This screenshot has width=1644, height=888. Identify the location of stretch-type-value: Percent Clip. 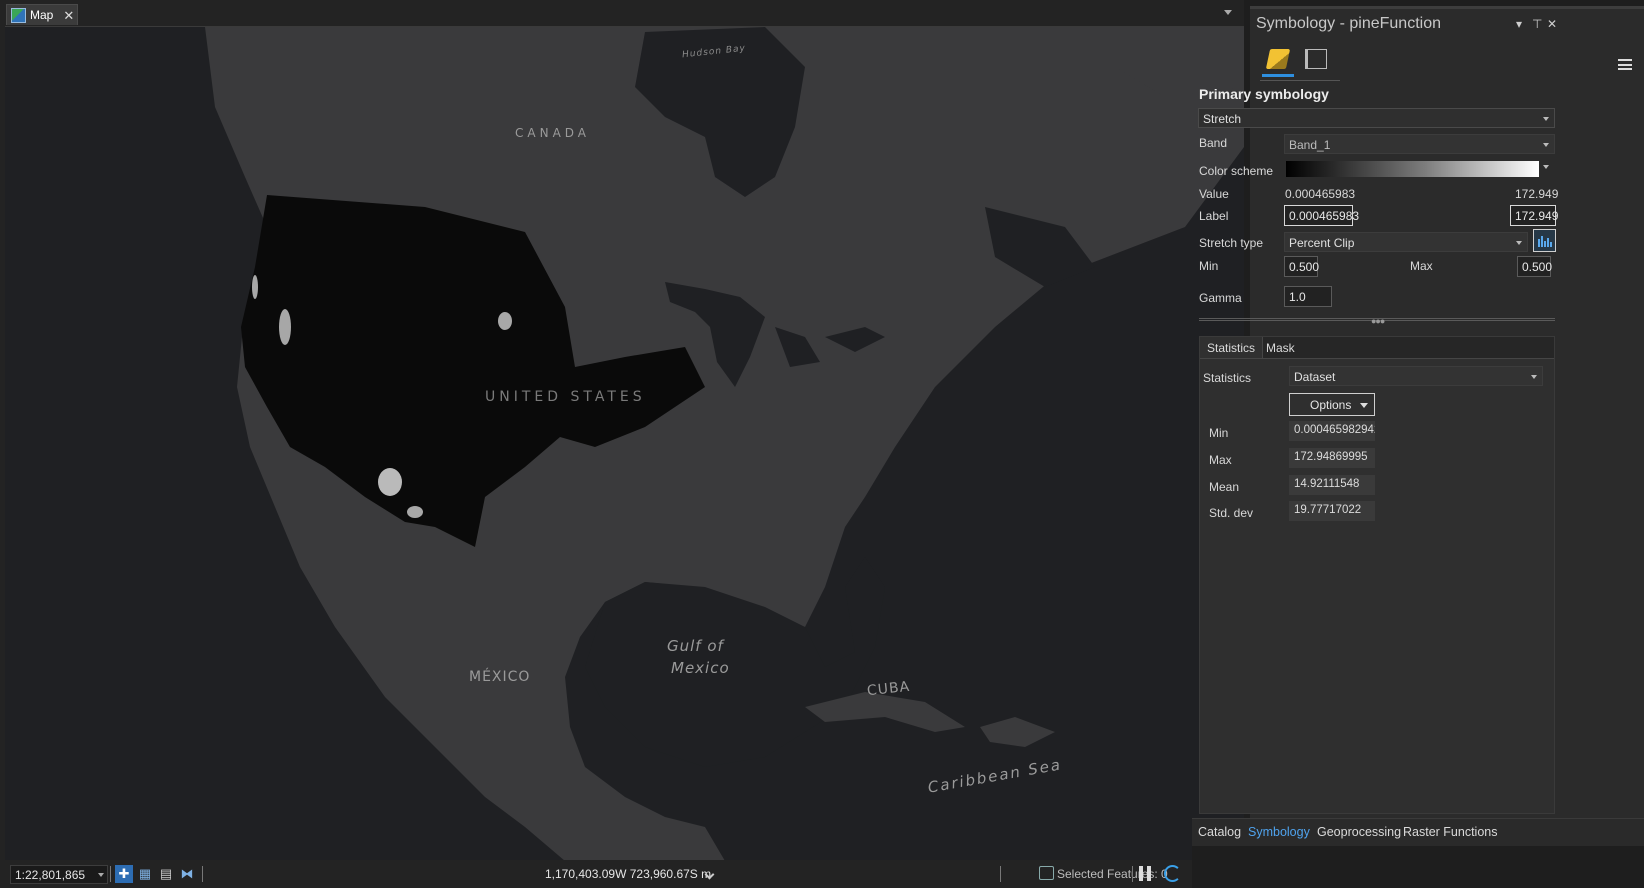
(1322, 243).